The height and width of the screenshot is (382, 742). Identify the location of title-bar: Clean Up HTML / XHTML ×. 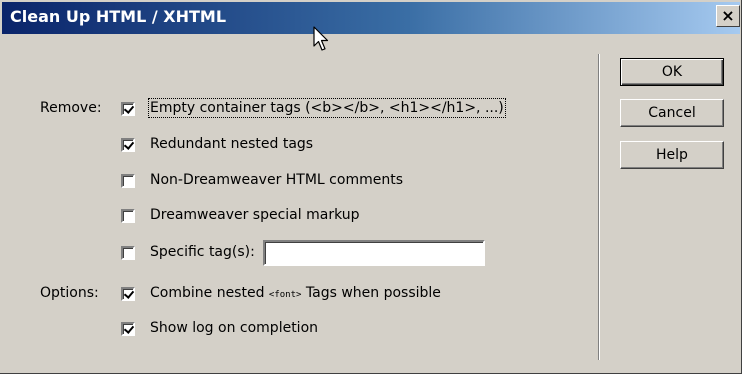
(371, 18).